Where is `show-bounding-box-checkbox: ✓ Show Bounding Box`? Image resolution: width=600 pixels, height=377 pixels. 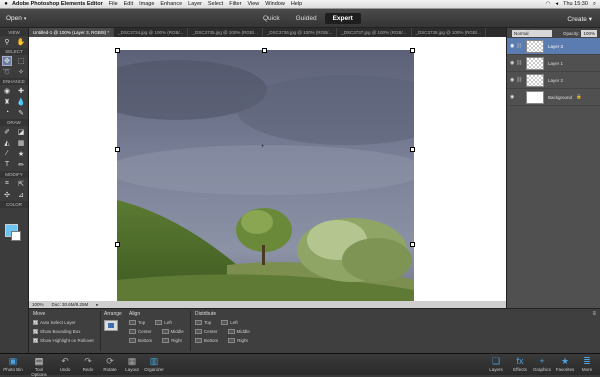
show-bounding-box-checkbox: ✓ Show Bounding Box is located at coordinates (63, 331).